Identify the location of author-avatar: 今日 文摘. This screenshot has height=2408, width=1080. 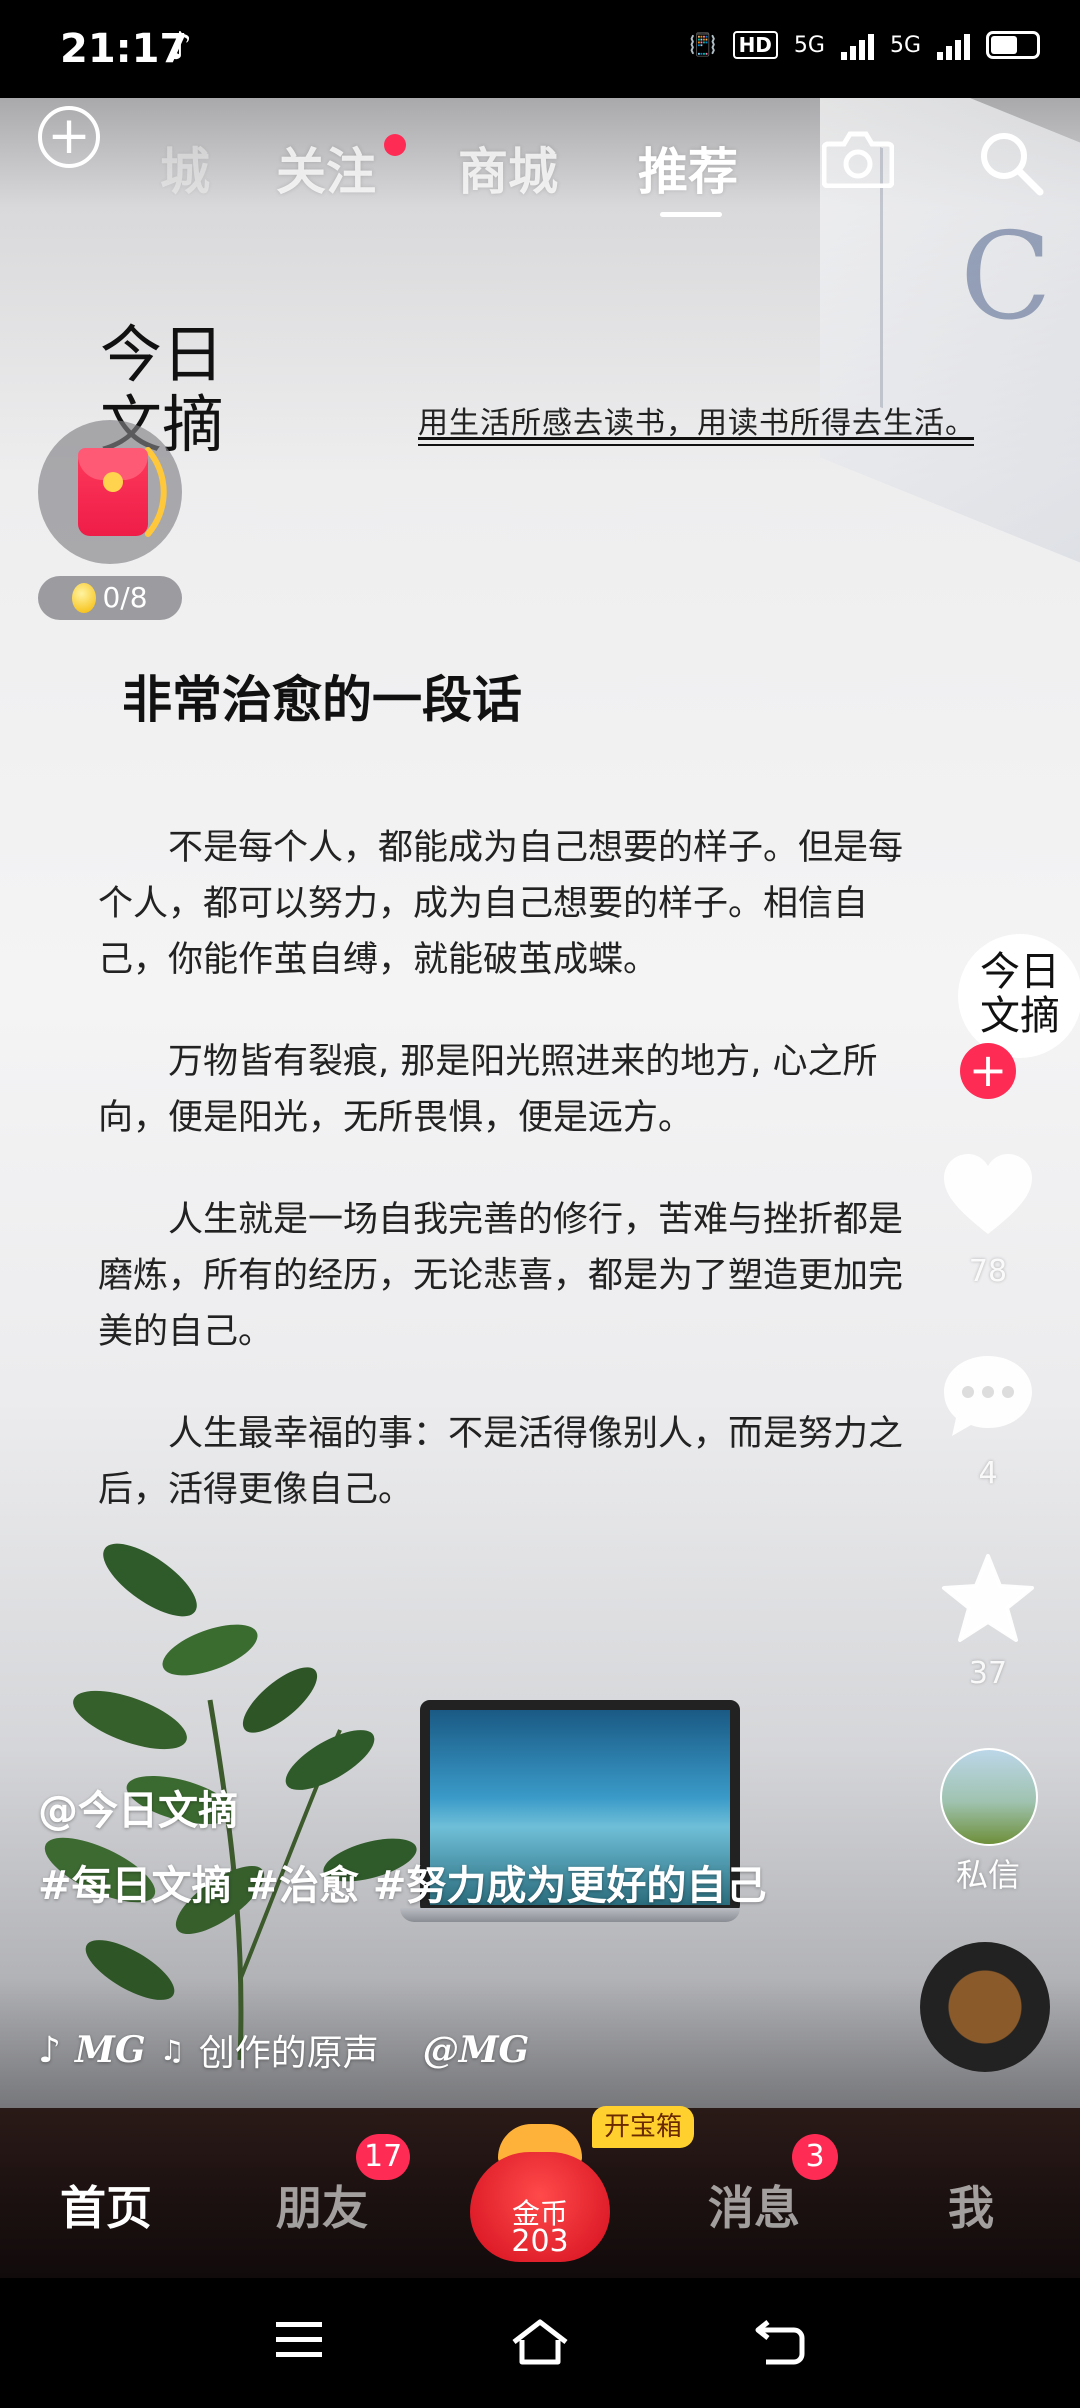
(1019, 996).